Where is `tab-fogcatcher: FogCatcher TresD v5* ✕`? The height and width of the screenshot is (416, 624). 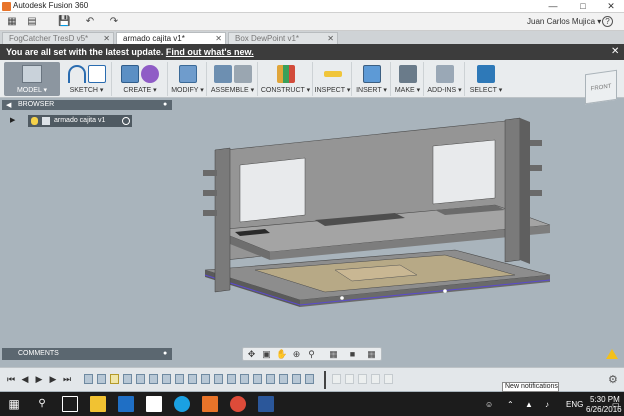 tab-fogcatcher: FogCatcher TresD v5* ✕ is located at coordinates (58, 38).